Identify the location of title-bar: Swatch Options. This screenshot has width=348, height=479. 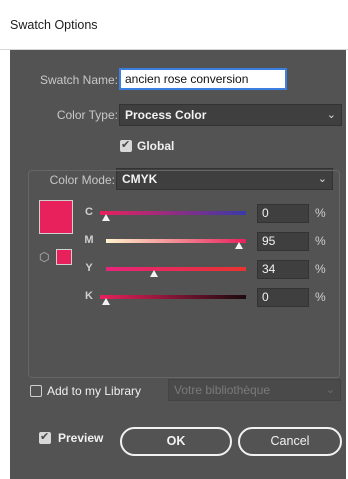
(174, 25).